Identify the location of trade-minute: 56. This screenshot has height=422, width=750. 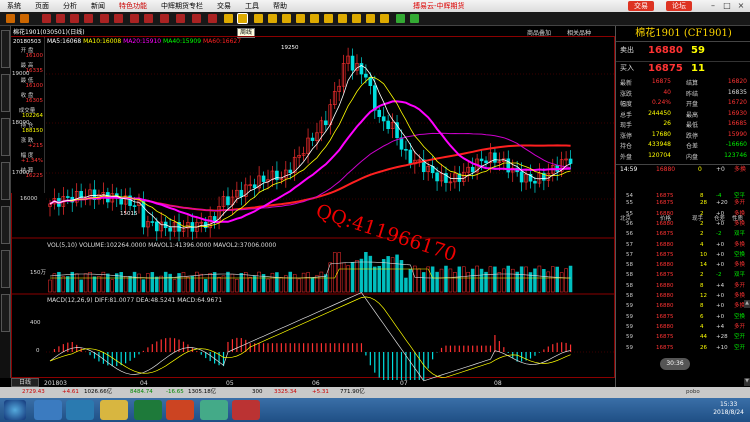
(629, 223).